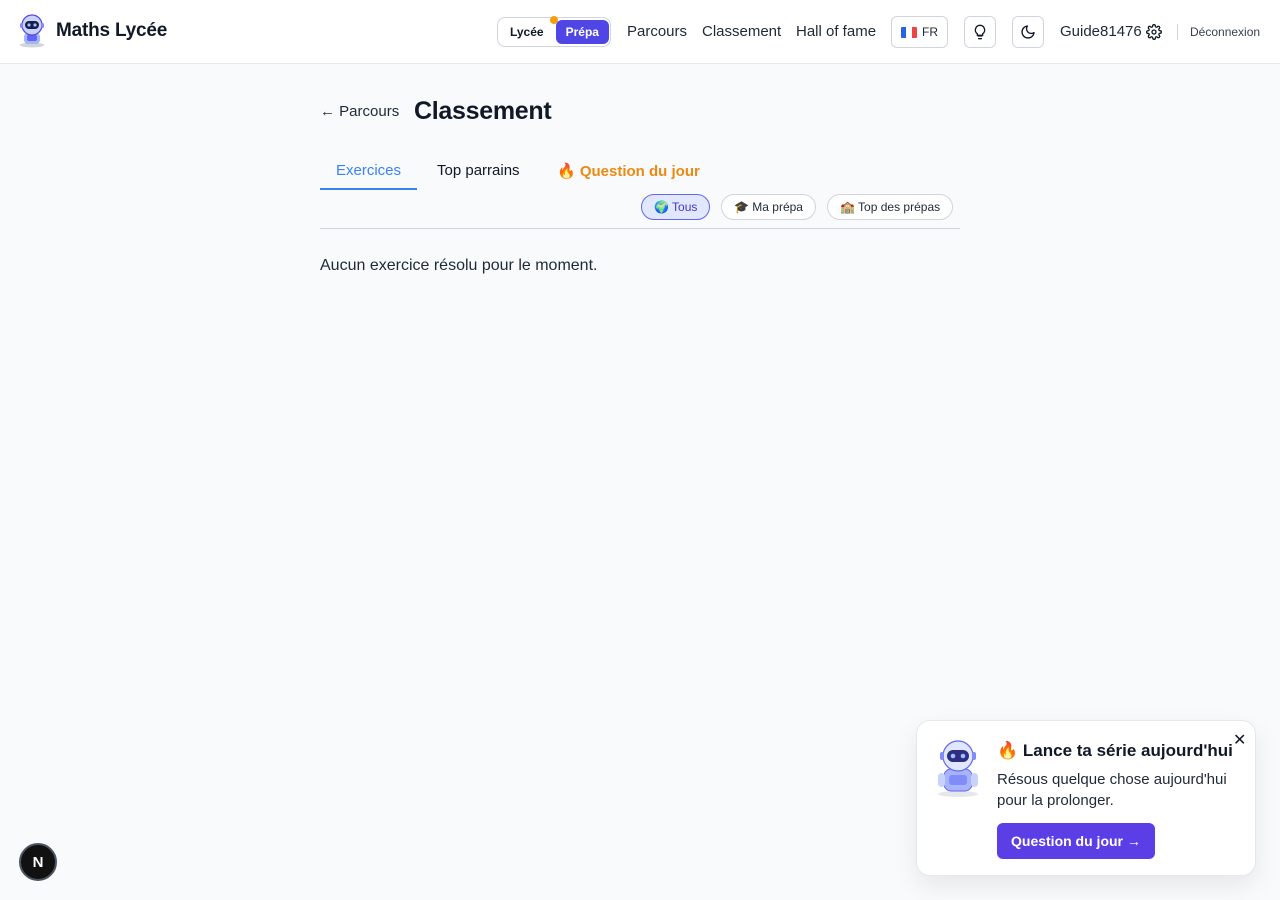  Describe the element at coordinates (112, 30) in the screenshot. I see `brand-name: Maths Lycée` at that location.